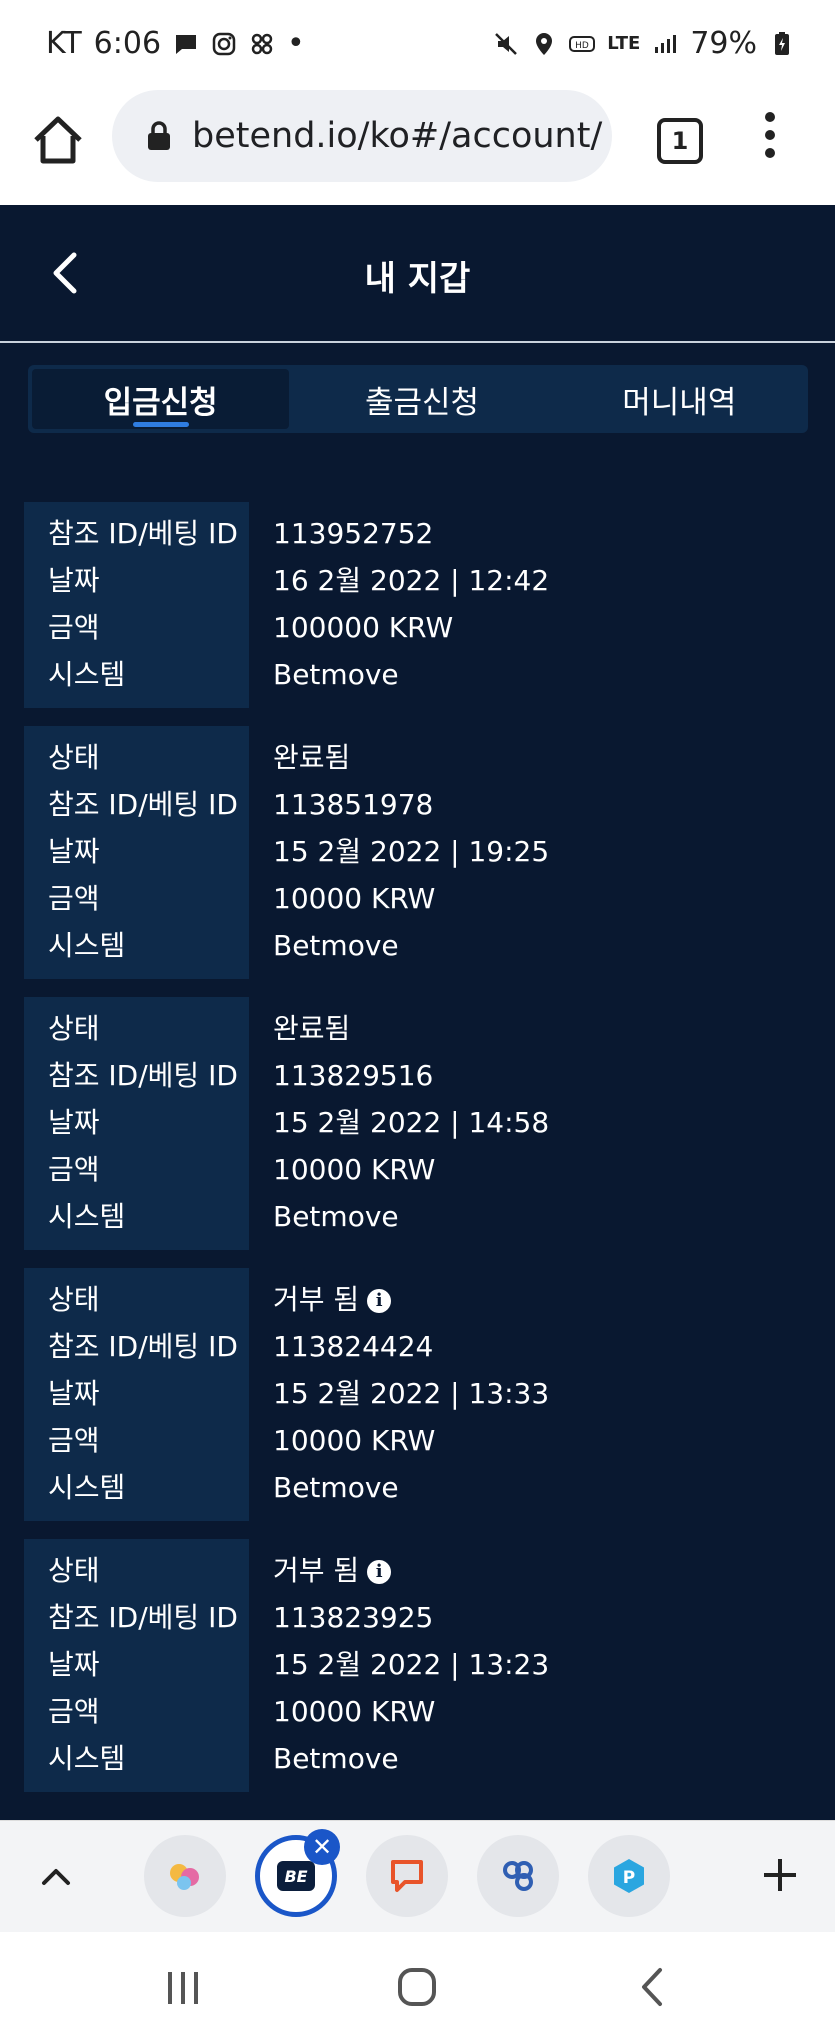 The height and width of the screenshot is (2041, 835). Describe the element at coordinates (666, 43) in the screenshot. I see `signal-icon` at that location.